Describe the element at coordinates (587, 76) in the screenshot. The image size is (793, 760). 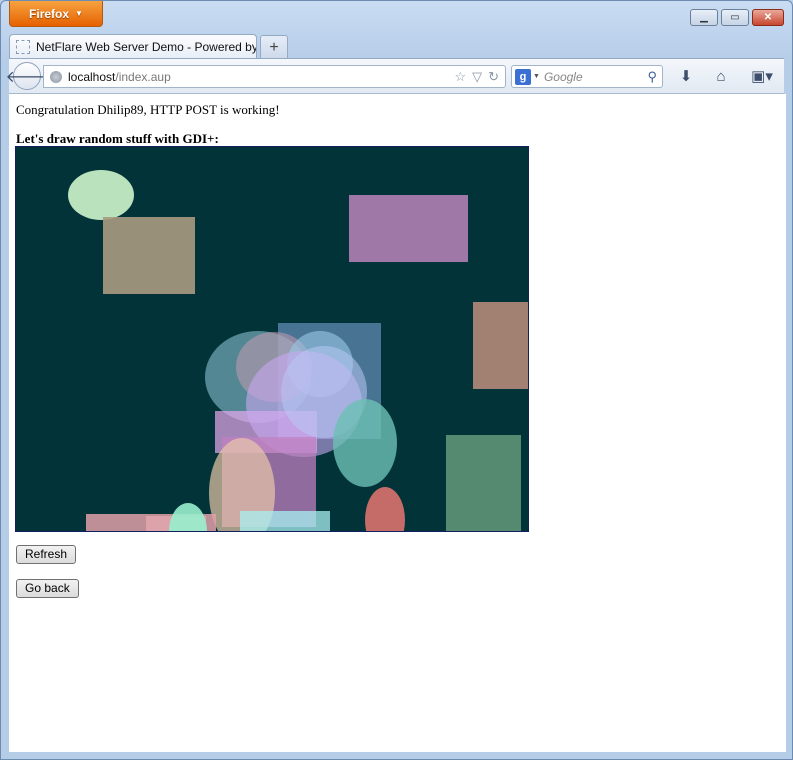
I see `search-bar: g ▼ Google ⚲` at that location.